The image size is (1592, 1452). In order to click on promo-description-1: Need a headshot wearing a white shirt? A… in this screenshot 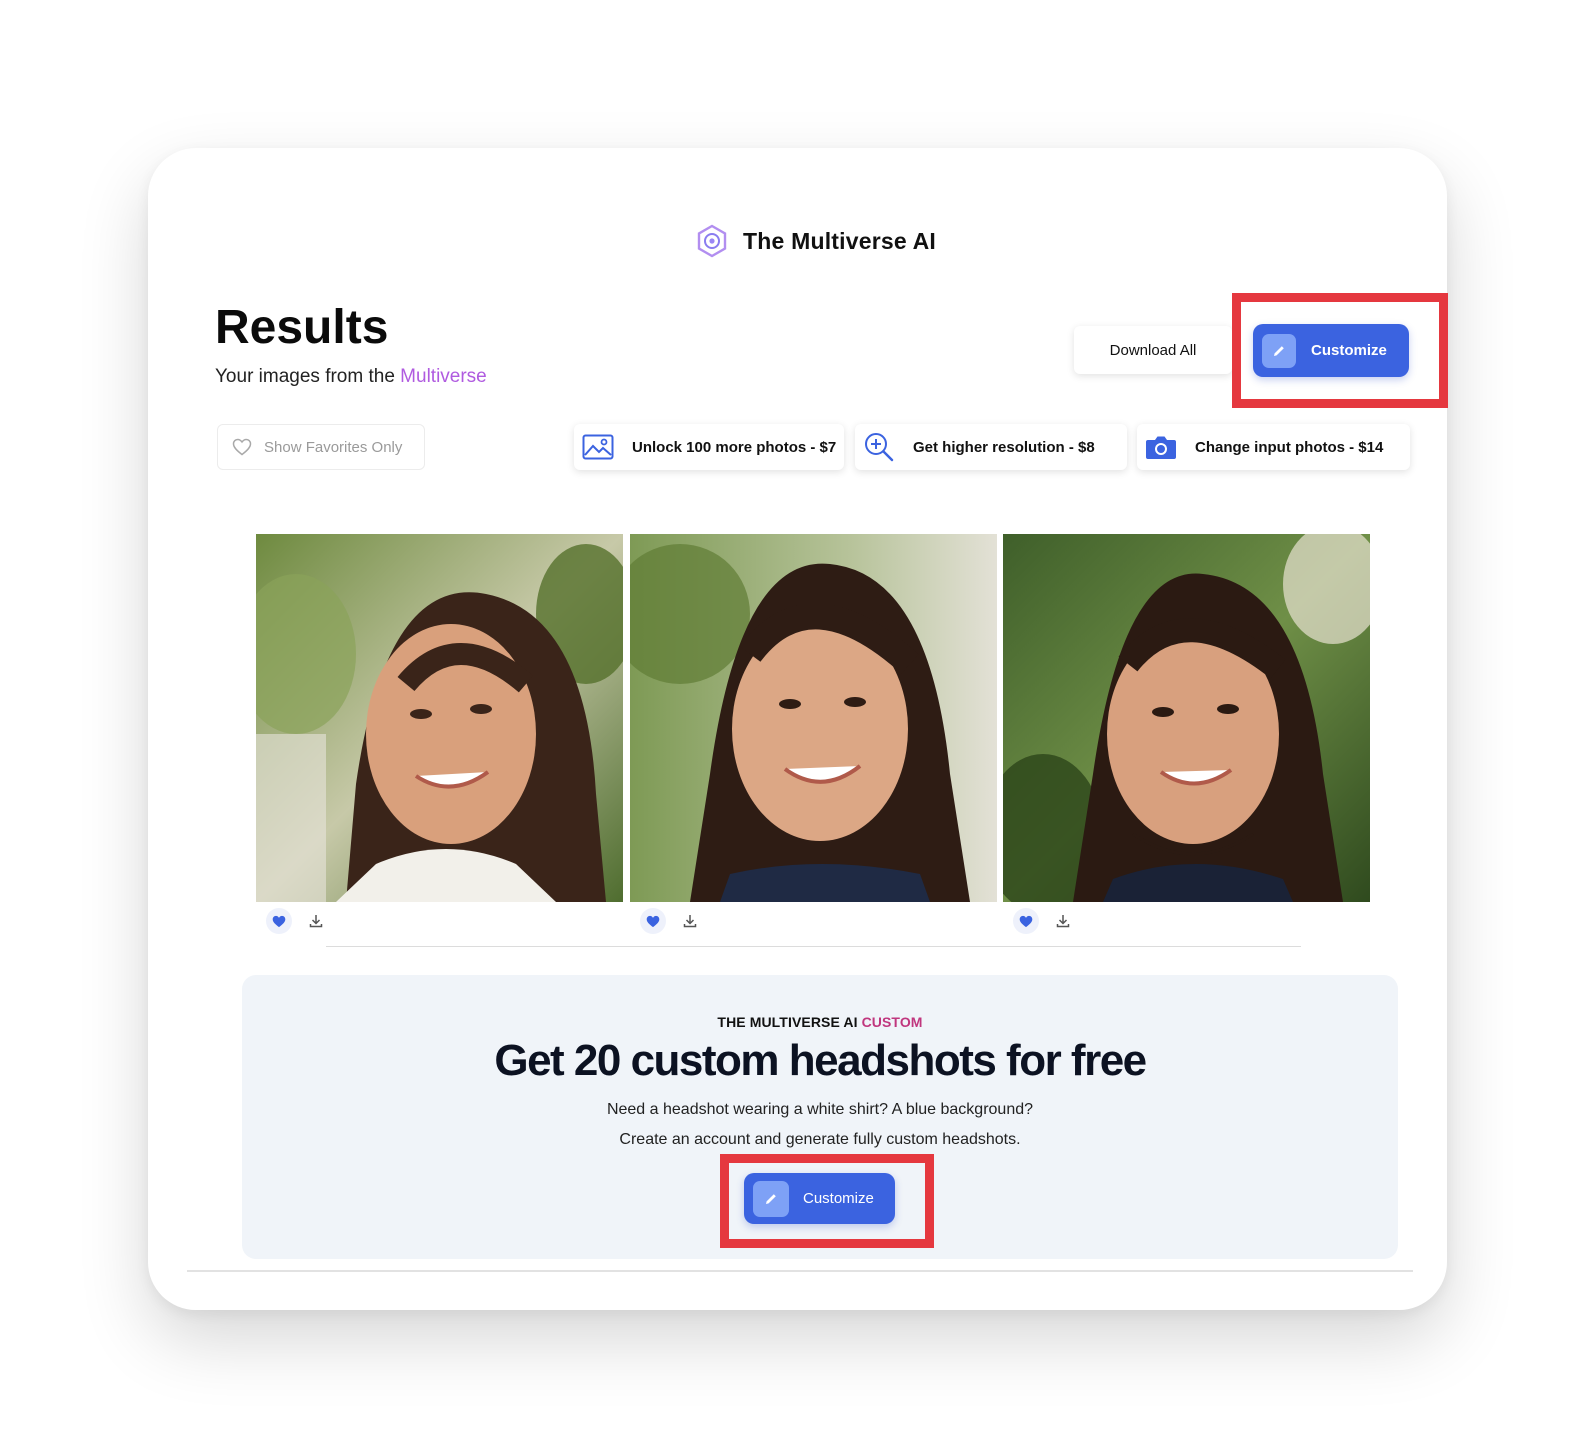, I will do `click(820, 1109)`.